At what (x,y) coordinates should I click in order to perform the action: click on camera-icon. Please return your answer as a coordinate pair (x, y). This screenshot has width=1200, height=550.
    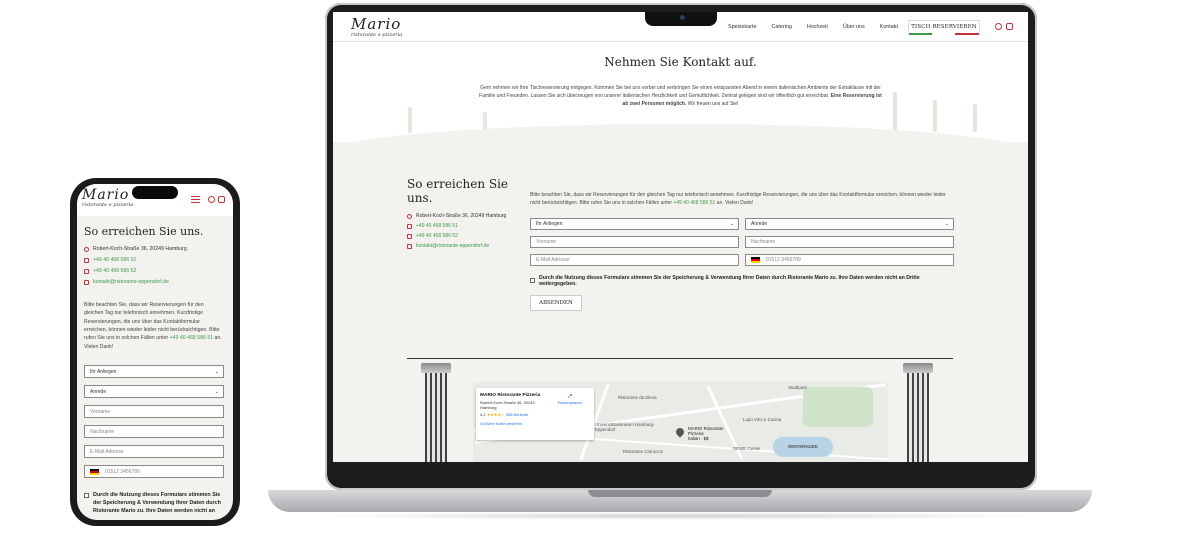
    Looking at the image, I should click on (682, 17).